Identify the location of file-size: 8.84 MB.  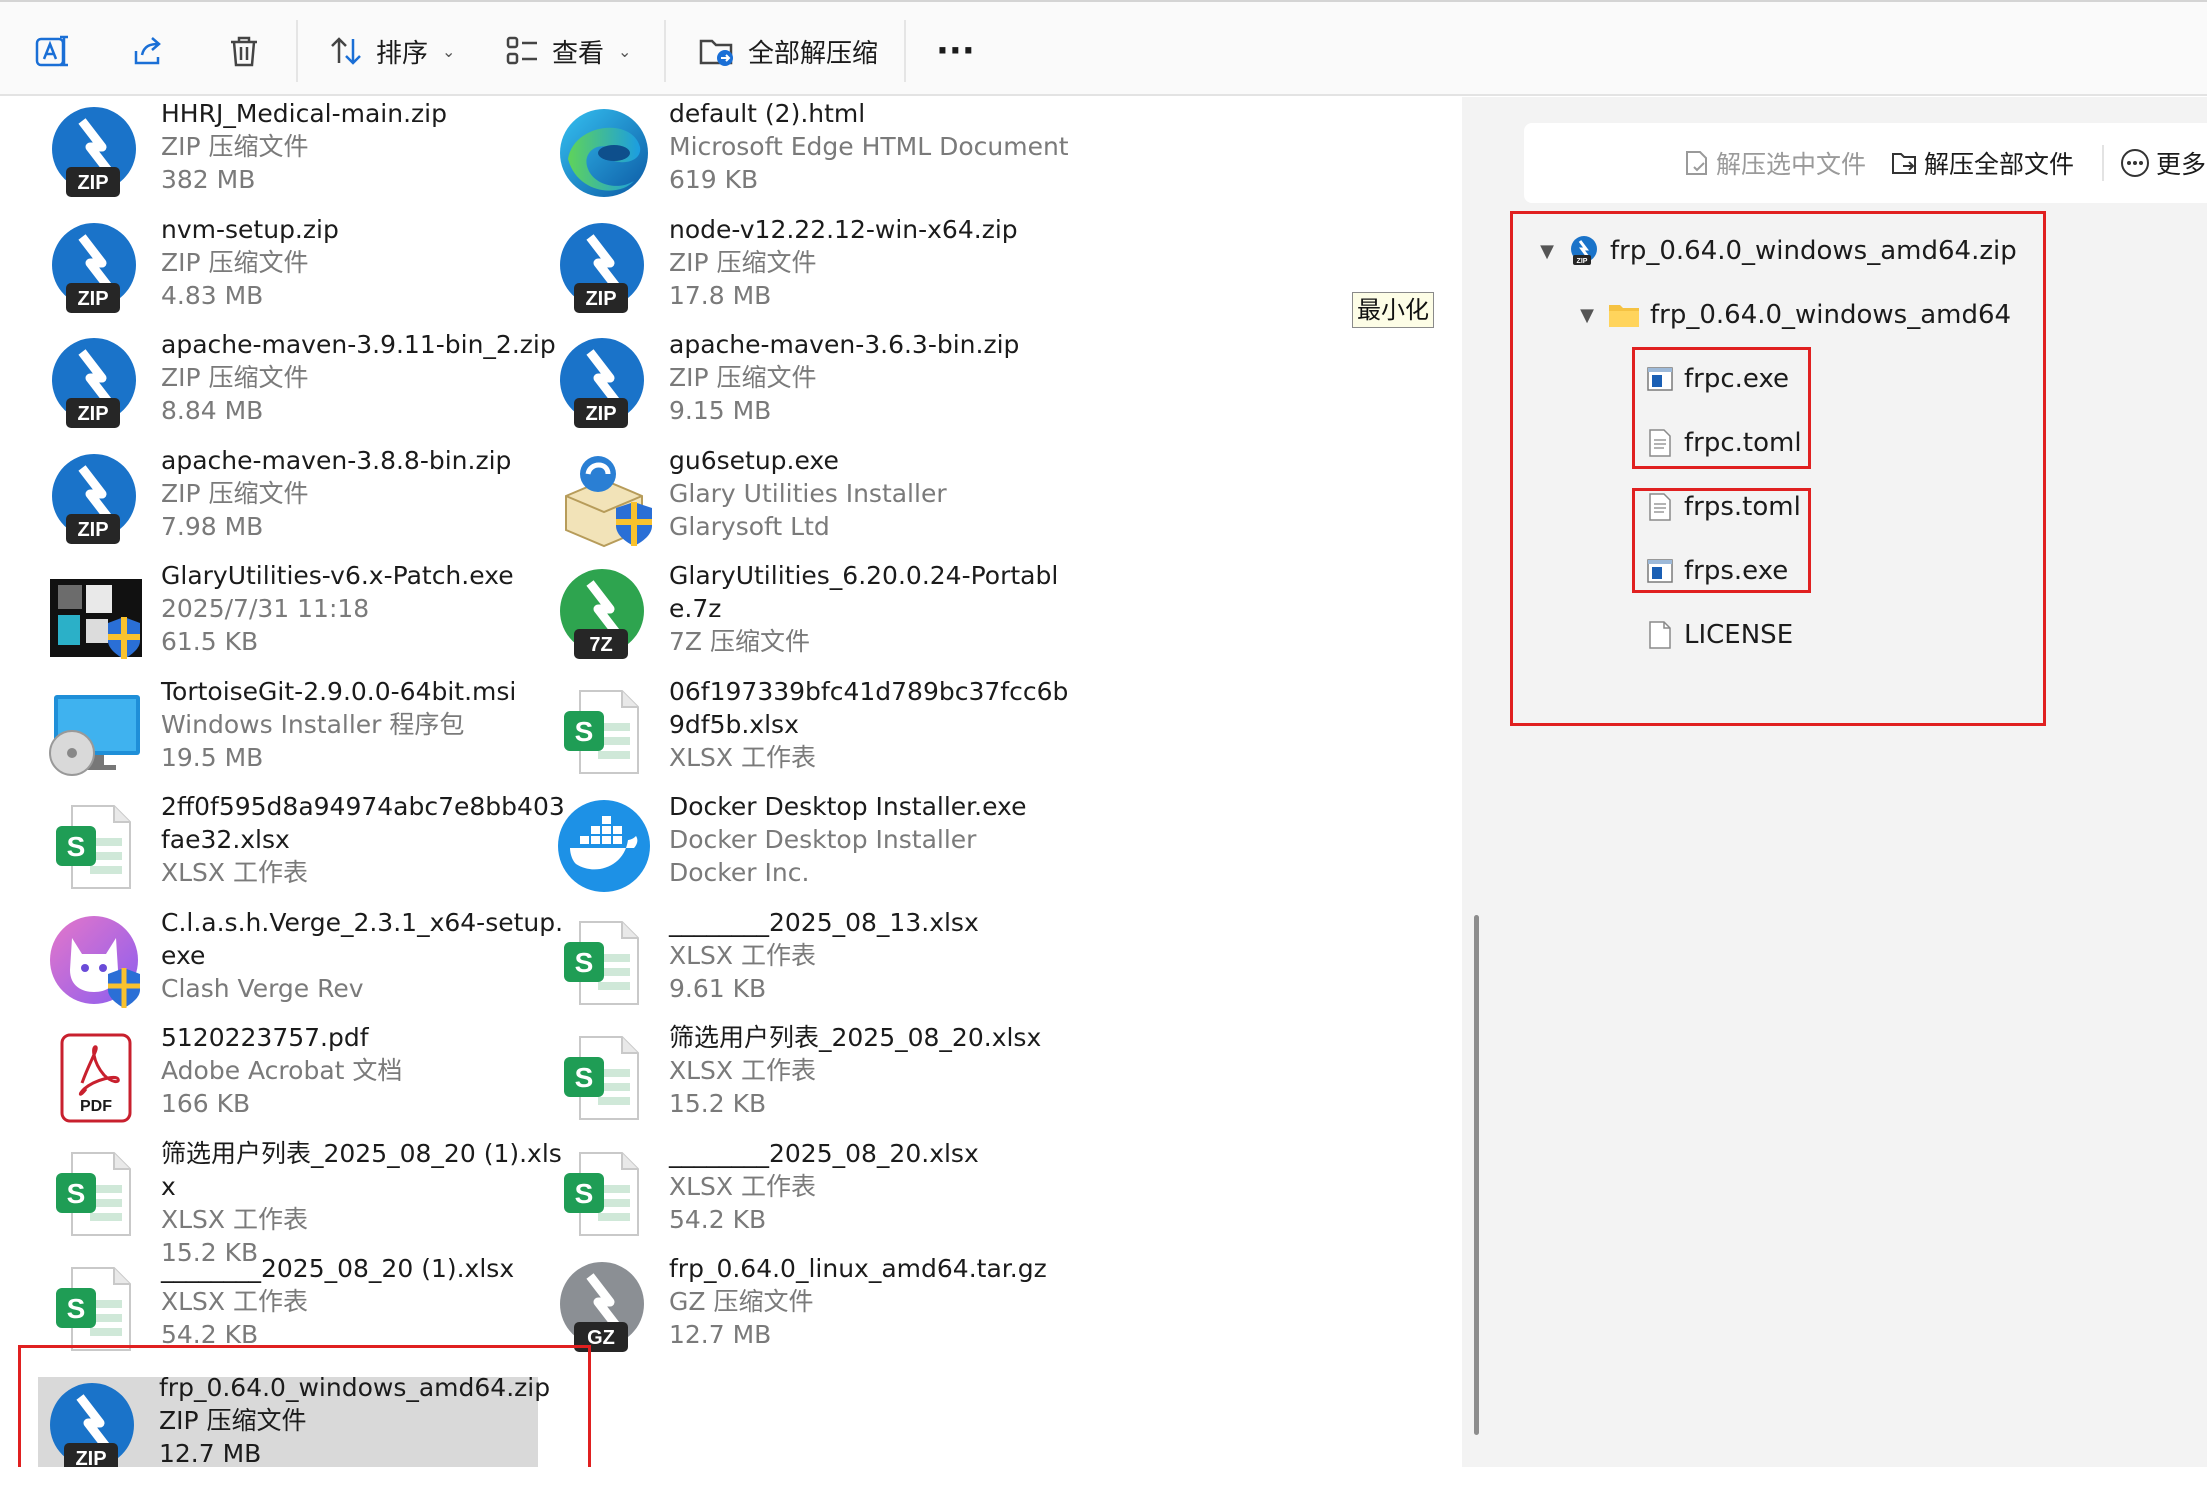
(212, 410).